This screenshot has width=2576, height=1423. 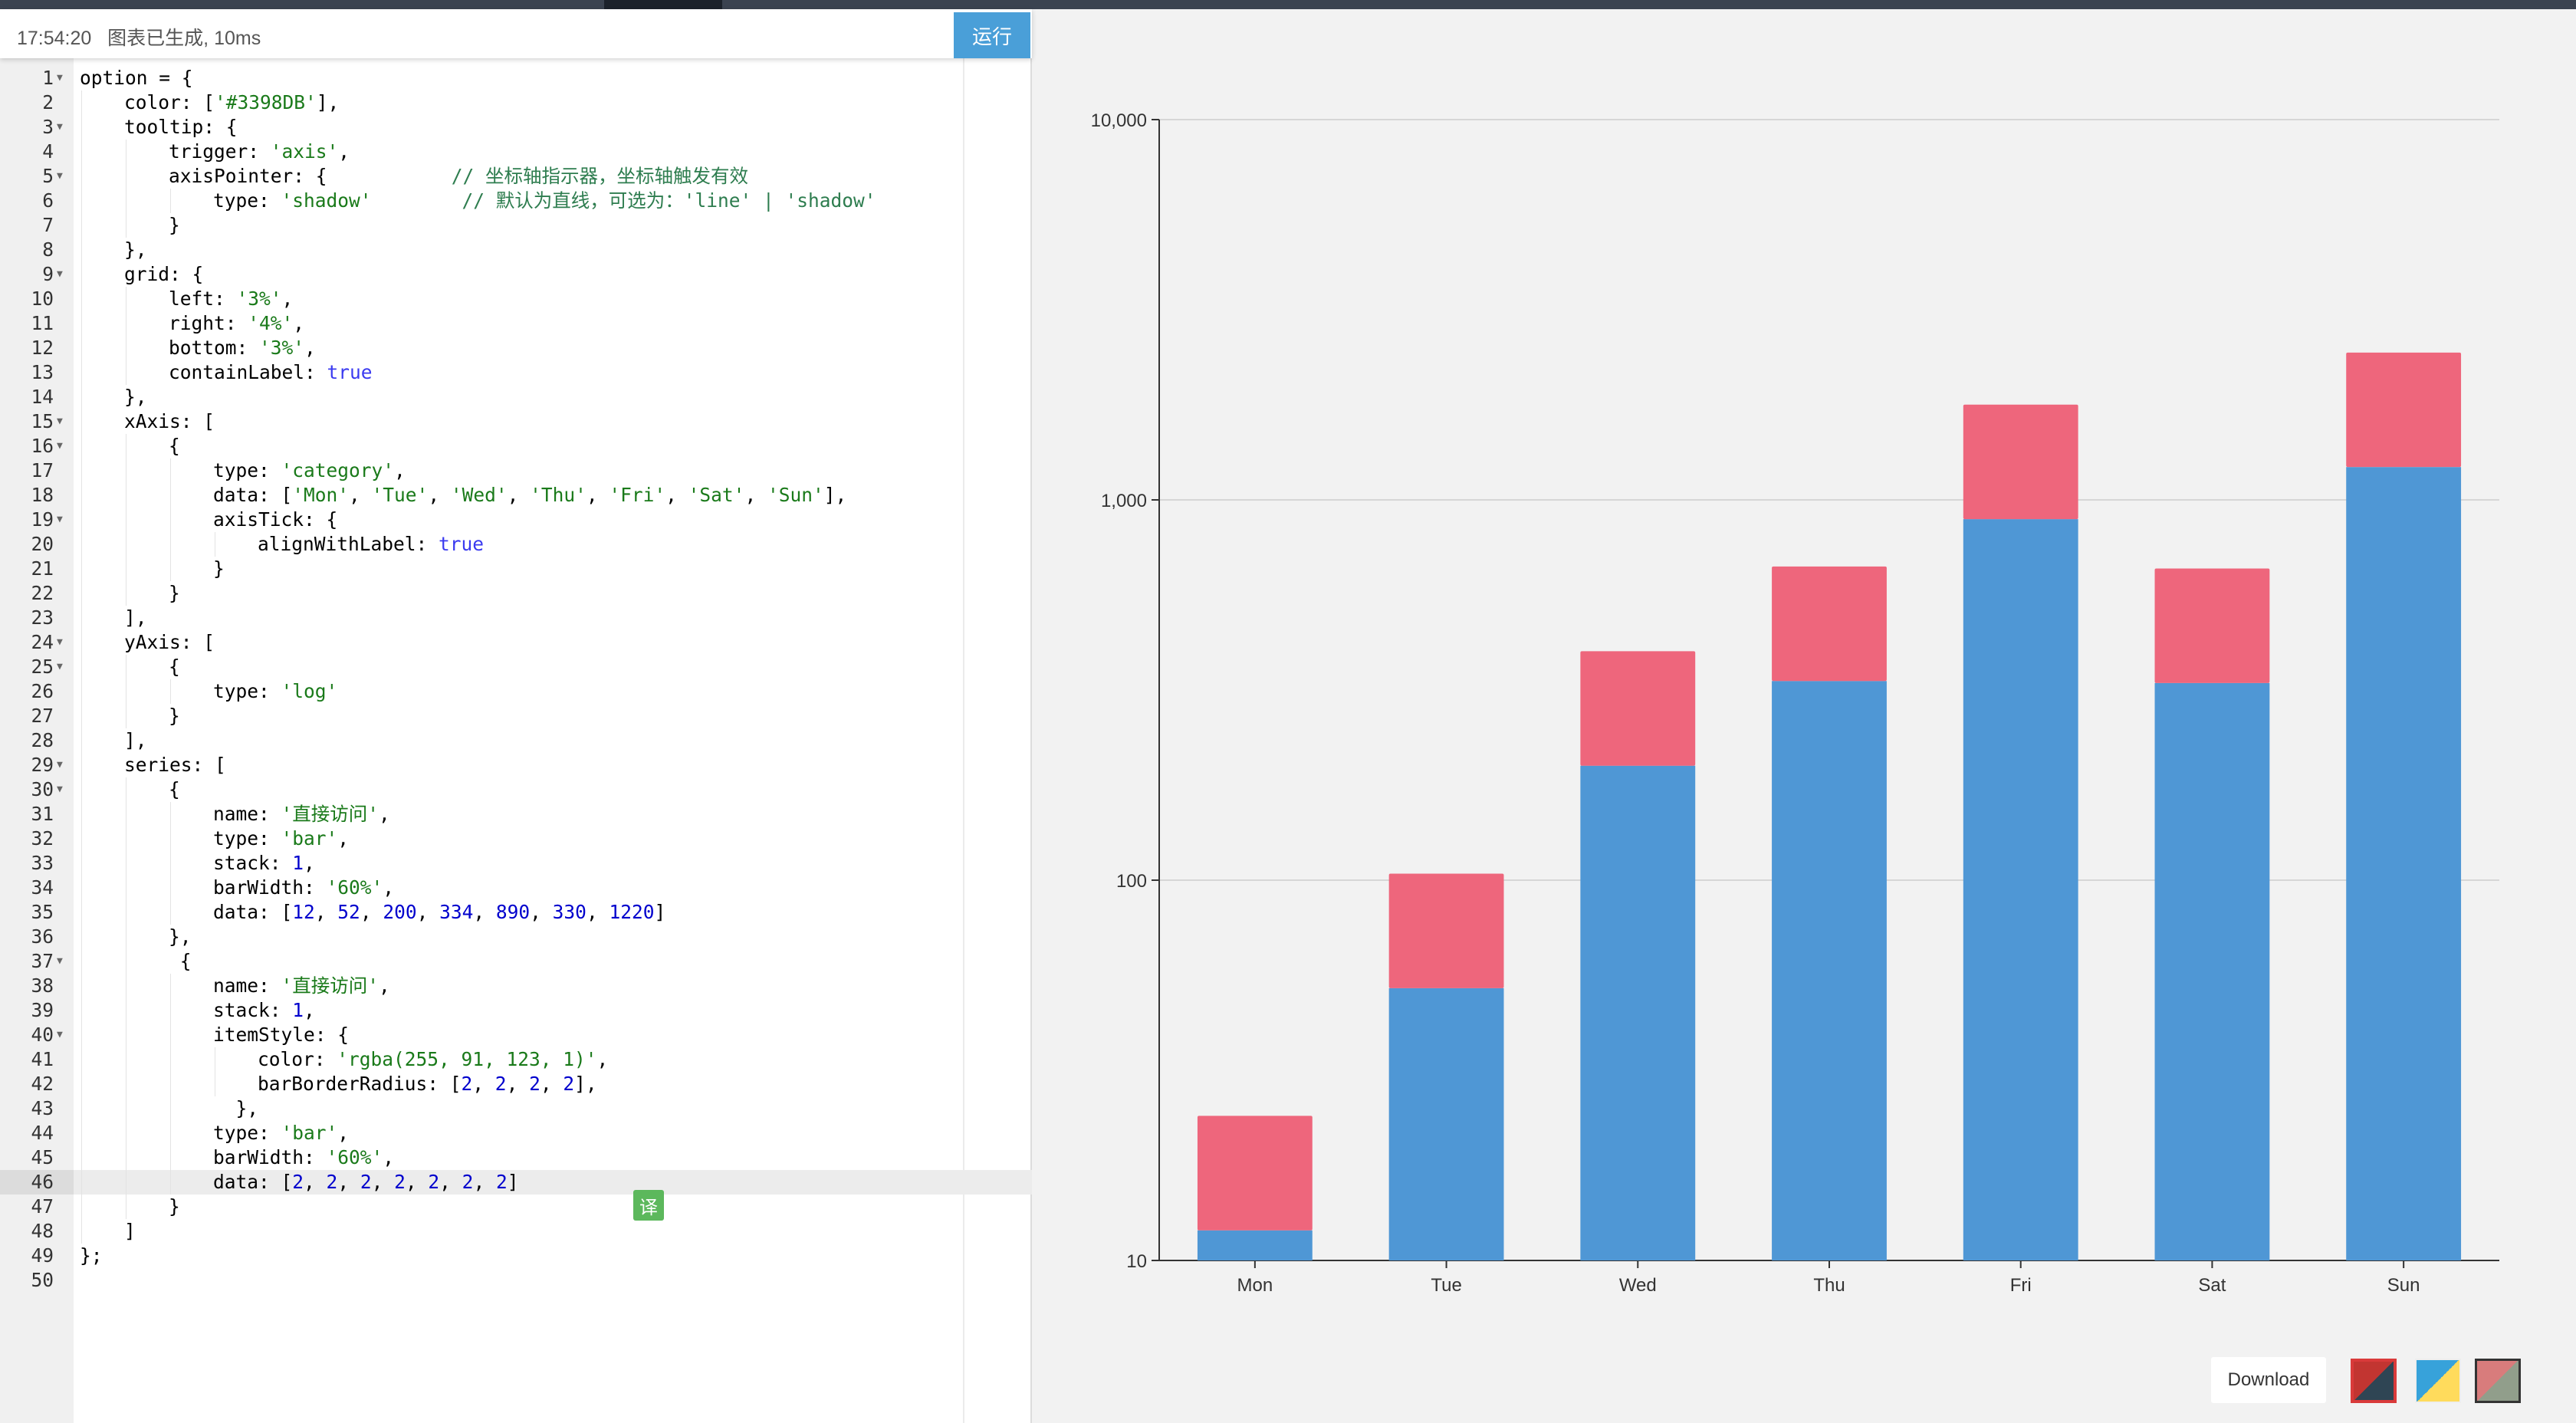 What do you see at coordinates (516, 1157) in the screenshot?
I see `code-line: 45 barWidth: '60%',` at bounding box center [516, 1157].